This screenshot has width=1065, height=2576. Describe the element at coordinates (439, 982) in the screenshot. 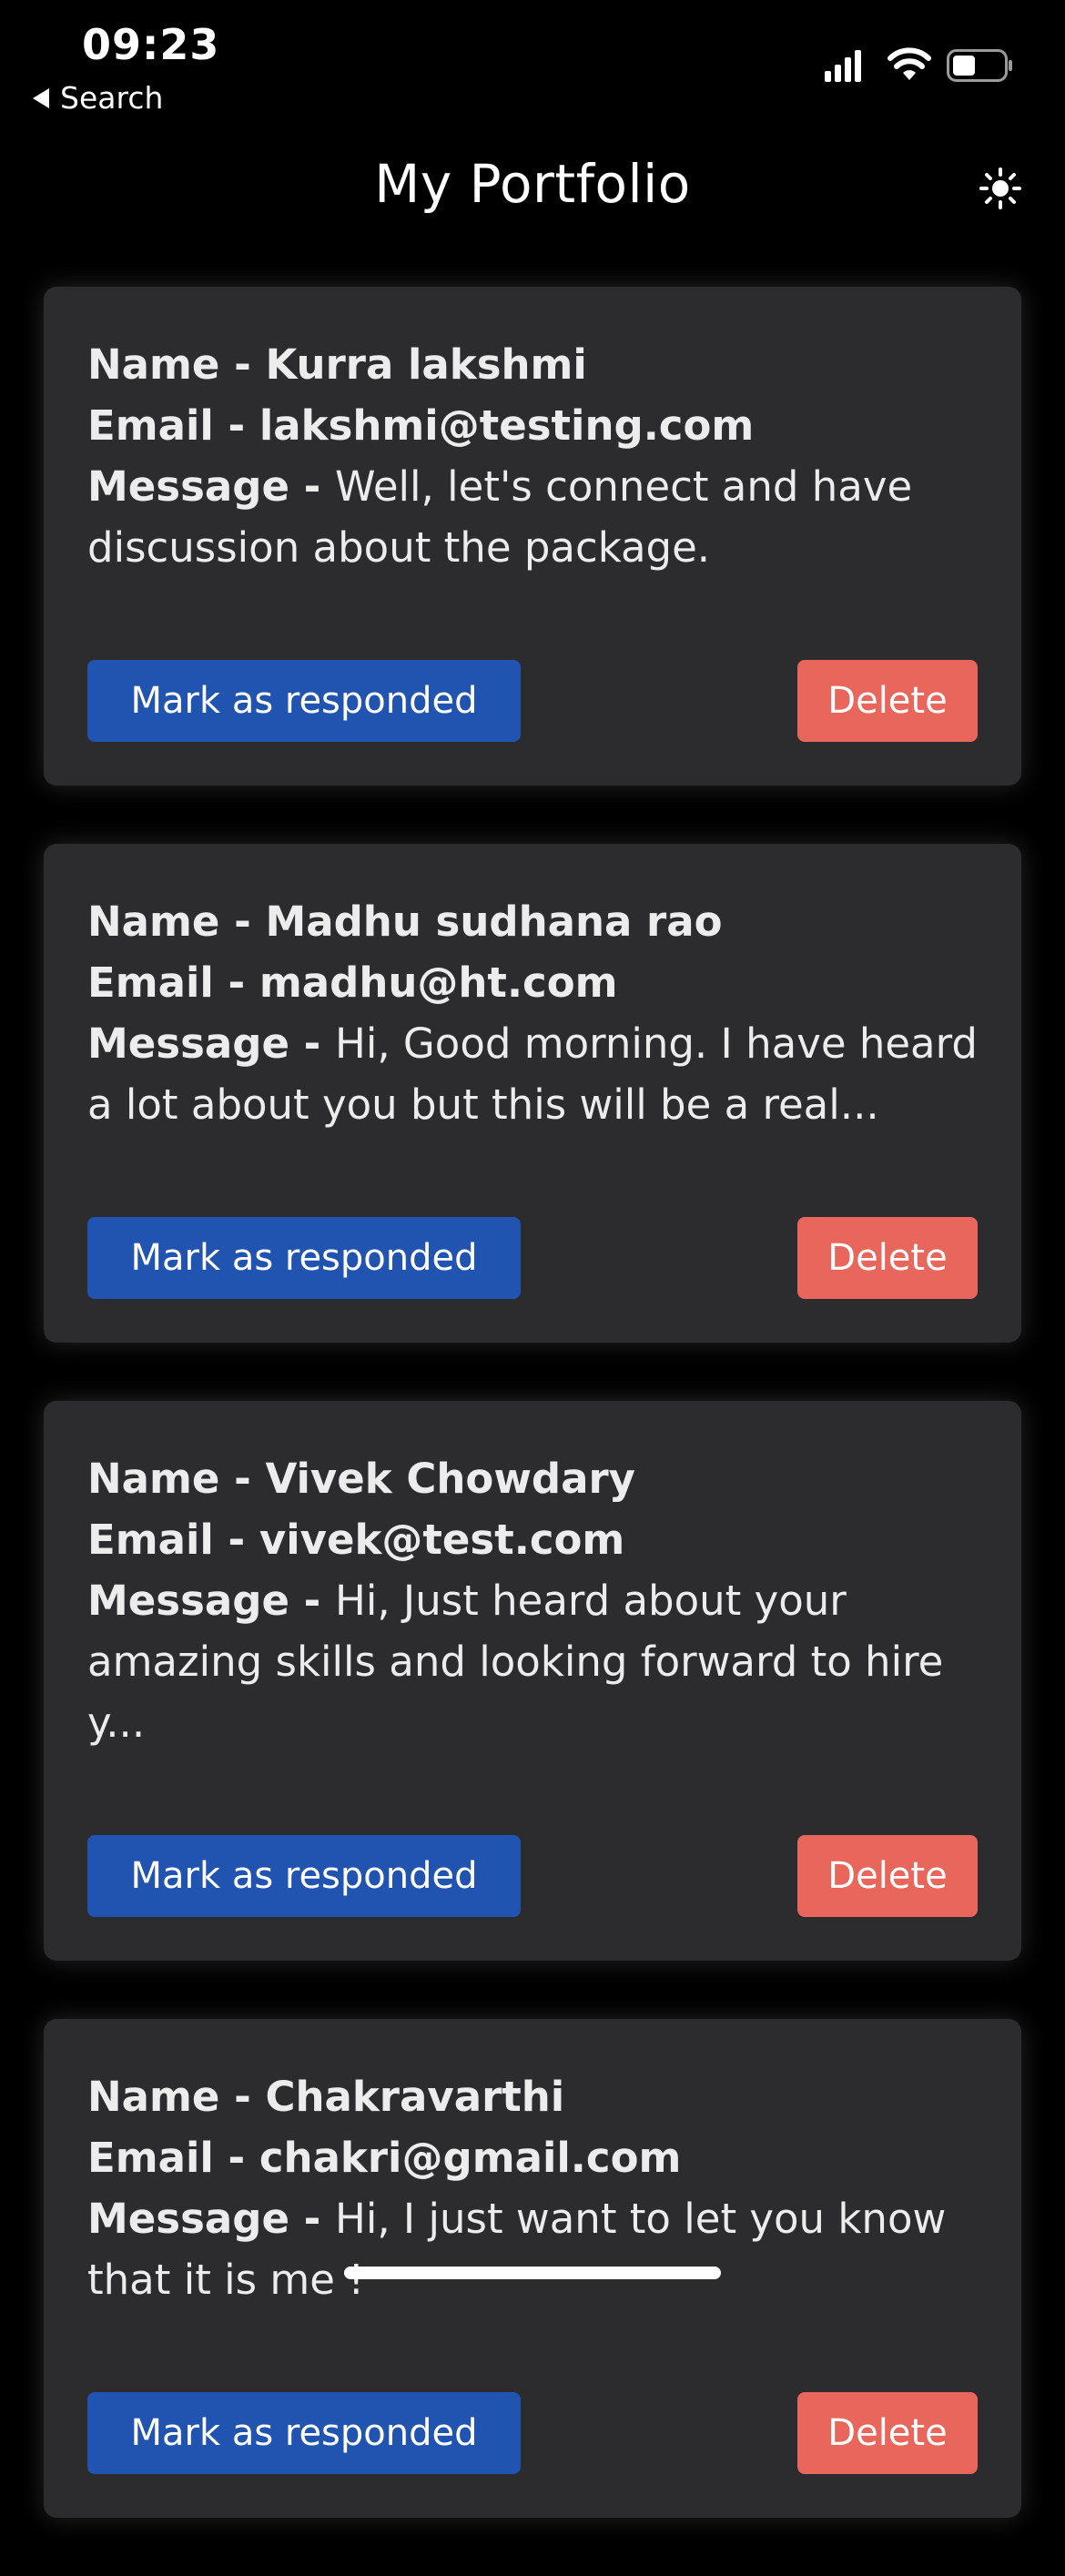

I see `email-value: madhu@ht.com` at that location.